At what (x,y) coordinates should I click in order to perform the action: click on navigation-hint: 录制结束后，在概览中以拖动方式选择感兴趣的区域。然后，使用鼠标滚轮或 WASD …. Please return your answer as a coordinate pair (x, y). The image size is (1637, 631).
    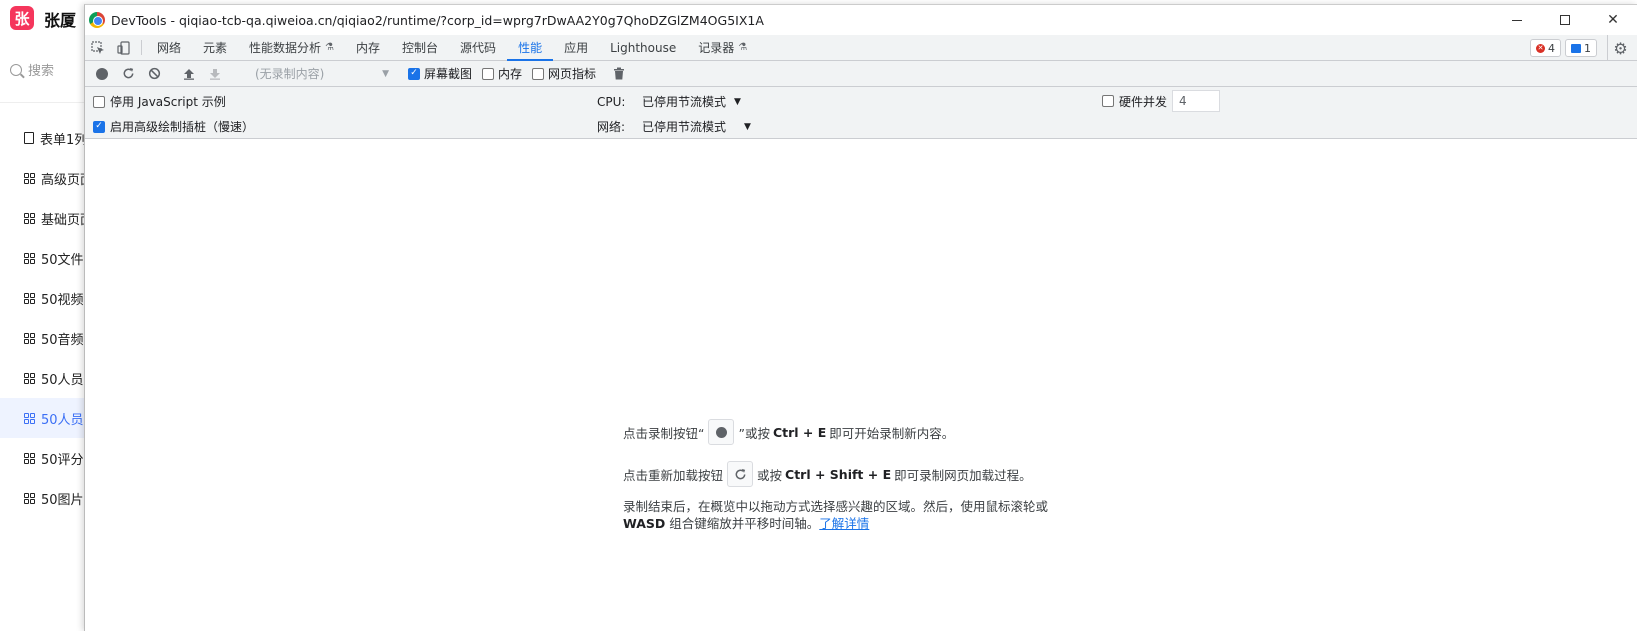
    Looking at the image, I should click on (843, 515).